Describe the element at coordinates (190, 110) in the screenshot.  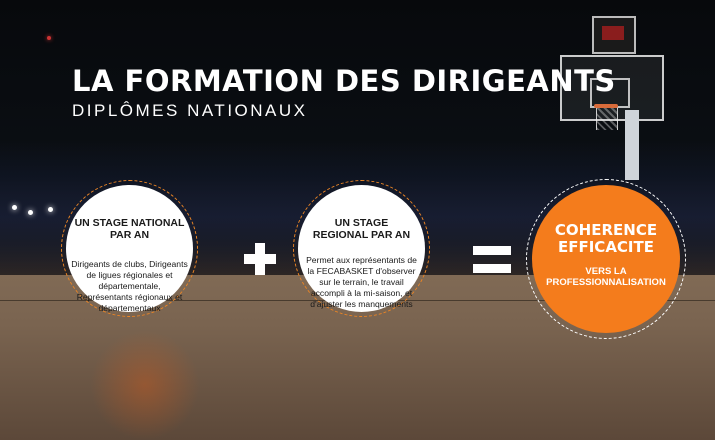
I see `page-subtitle: DIPLÔMES NATIONAUX` at that location.